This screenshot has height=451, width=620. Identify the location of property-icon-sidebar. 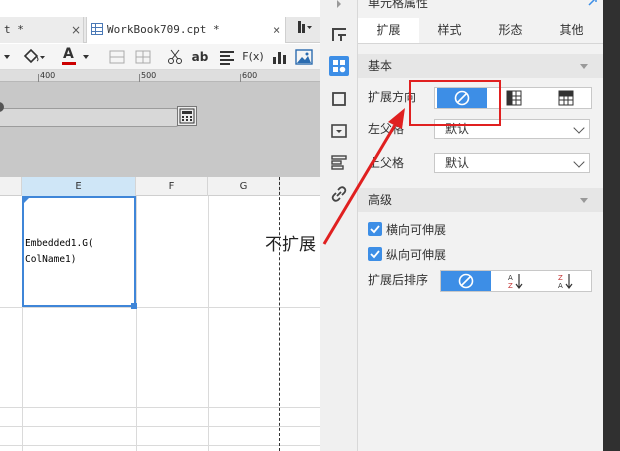
(339, 225).